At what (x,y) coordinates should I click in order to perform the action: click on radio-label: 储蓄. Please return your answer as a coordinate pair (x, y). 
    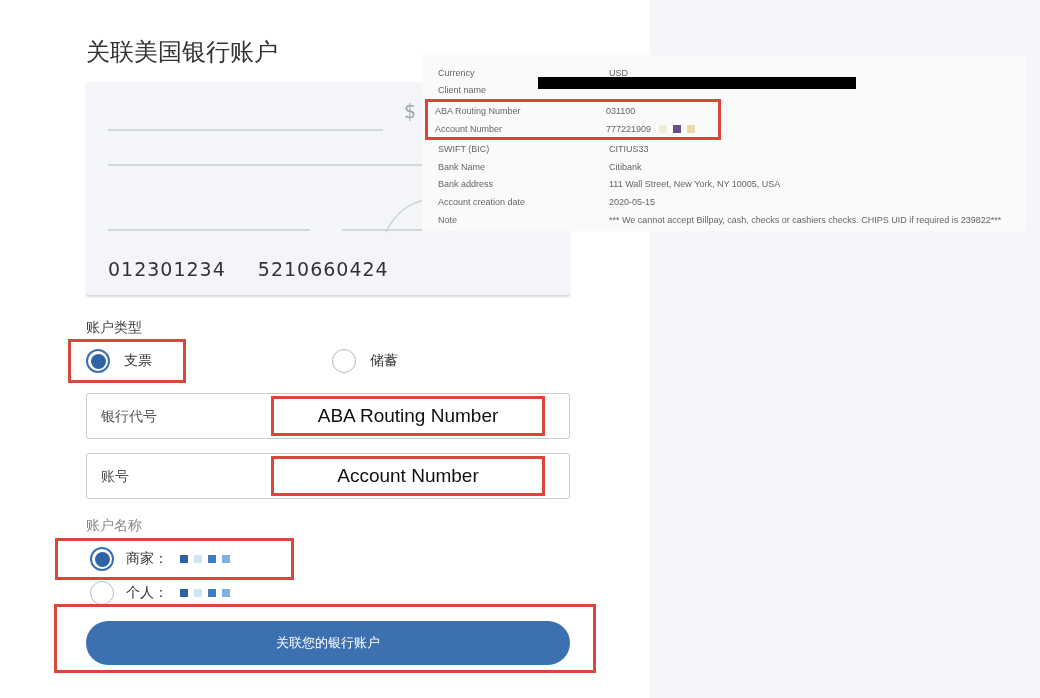
    Looking at the image, I should click on (384, 361).